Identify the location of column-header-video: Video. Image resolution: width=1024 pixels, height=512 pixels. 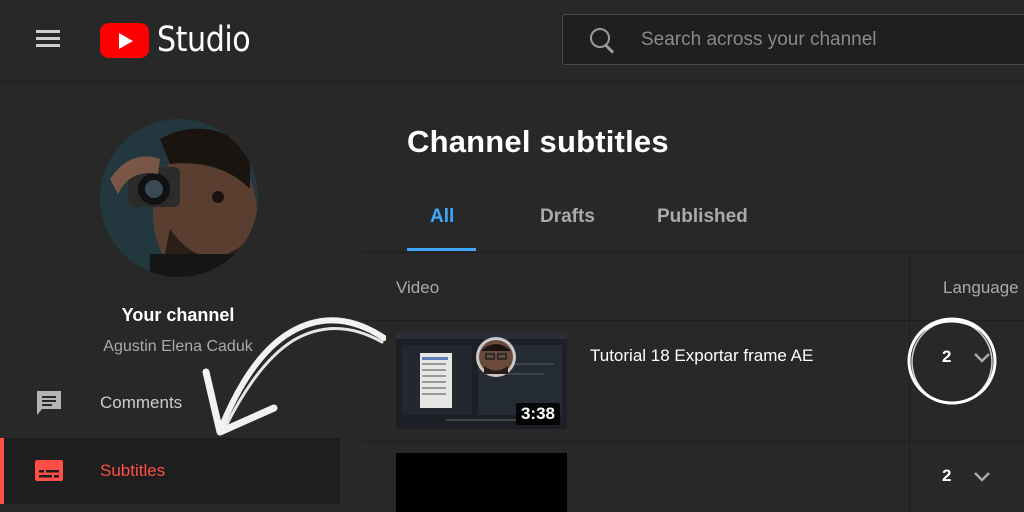
(417, 288).